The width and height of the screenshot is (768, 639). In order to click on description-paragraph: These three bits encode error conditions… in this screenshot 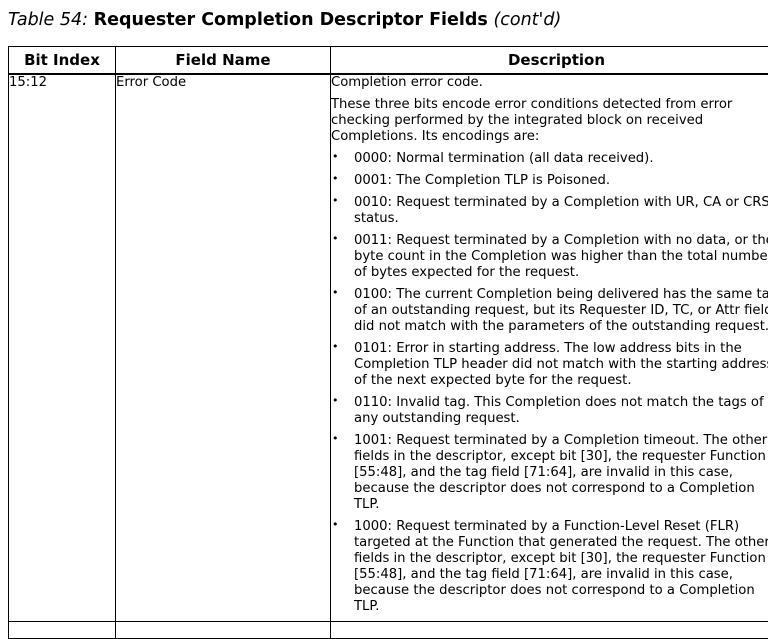, I will do `click(549, 121)`.